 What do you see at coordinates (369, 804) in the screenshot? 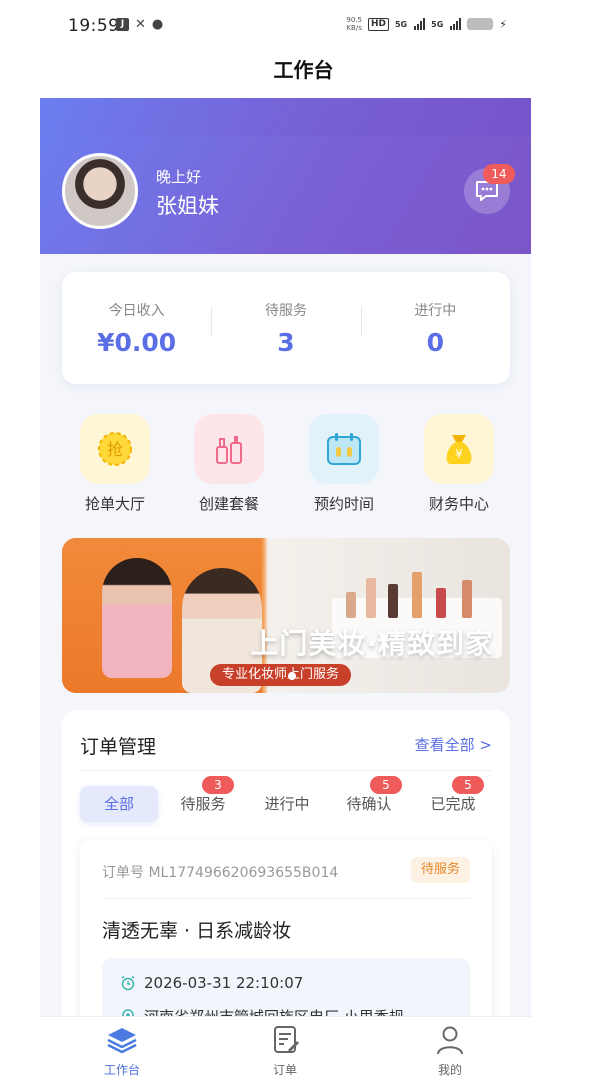
I see `tab-label: 待确认` at bounding box center [369, 804].